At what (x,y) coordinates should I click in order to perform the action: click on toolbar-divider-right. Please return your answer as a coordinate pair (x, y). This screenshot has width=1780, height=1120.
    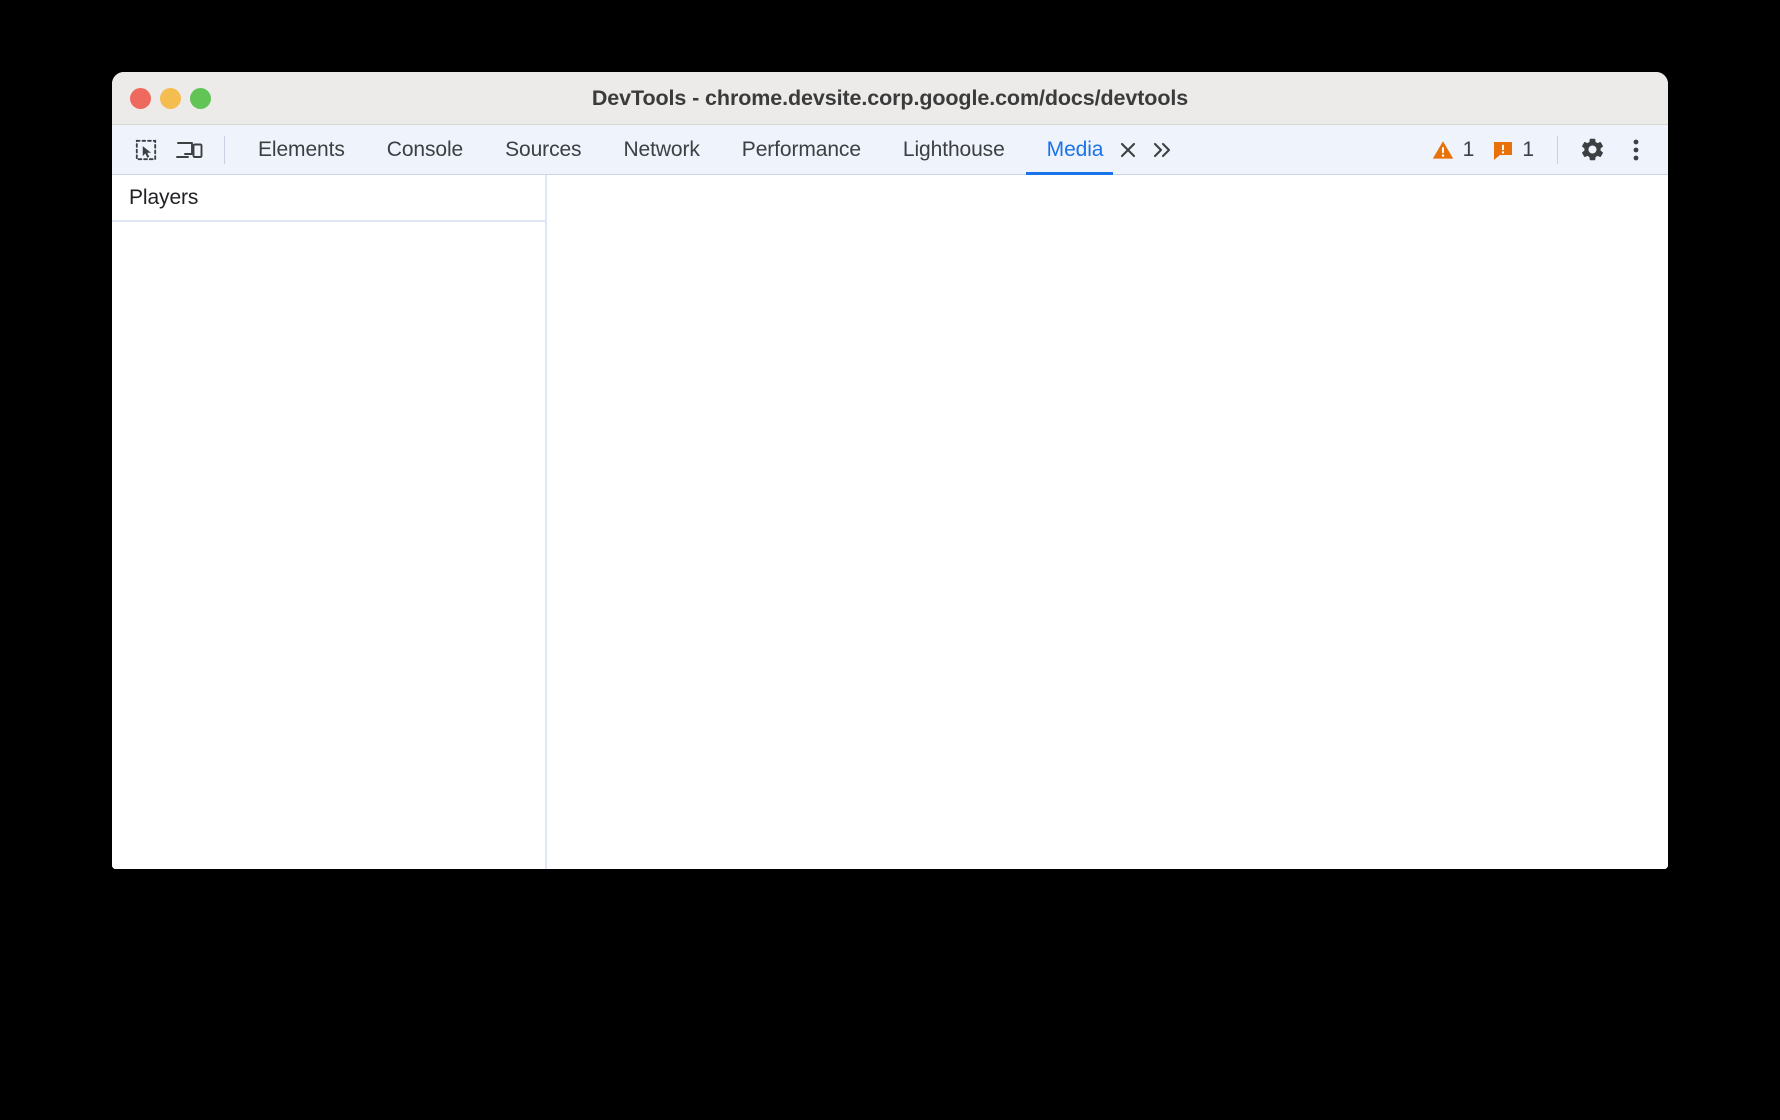
    Looking at the image, I should click on (1557, 149).